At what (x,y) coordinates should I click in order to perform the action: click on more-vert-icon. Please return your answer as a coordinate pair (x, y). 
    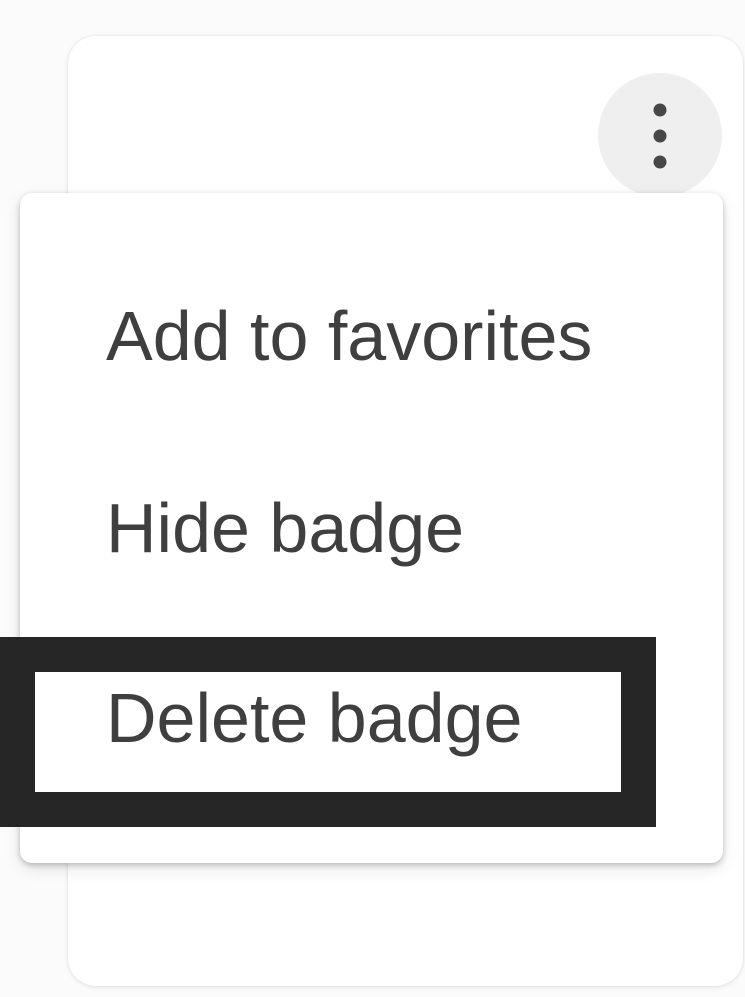
    Looking at the image, I should click on (660, 136).